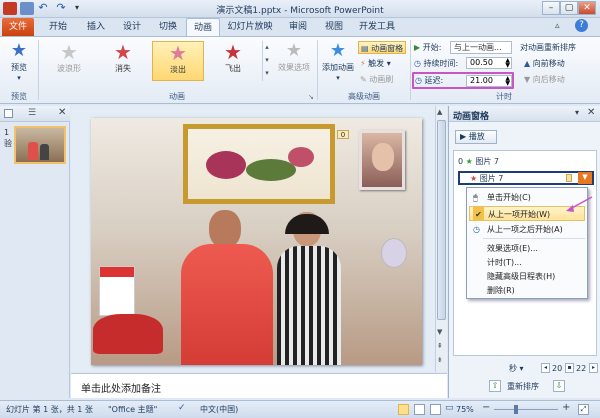  What do you see at coordinates (566, 407) in the screenshot?
I see `zoom-in-icon: +` at bounding box center [566, 407].